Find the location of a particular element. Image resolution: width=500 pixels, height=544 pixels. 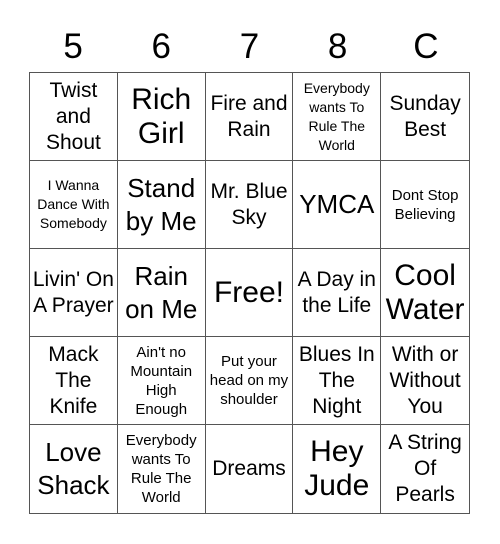

bingo-cell: Mack The Knife is located at coordinates (74, 381).